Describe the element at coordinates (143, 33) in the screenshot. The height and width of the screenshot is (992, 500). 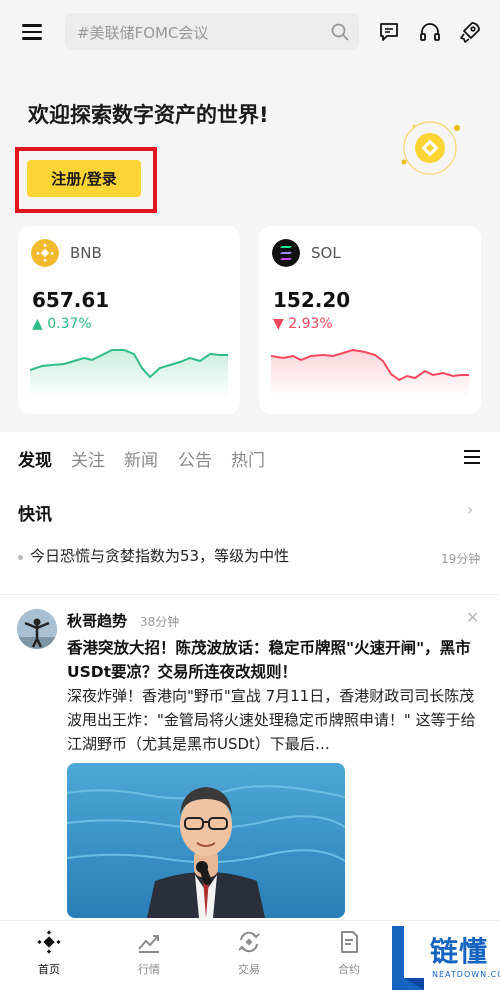
I see `search-placeholder: #美联储FOMC会议` at that location.